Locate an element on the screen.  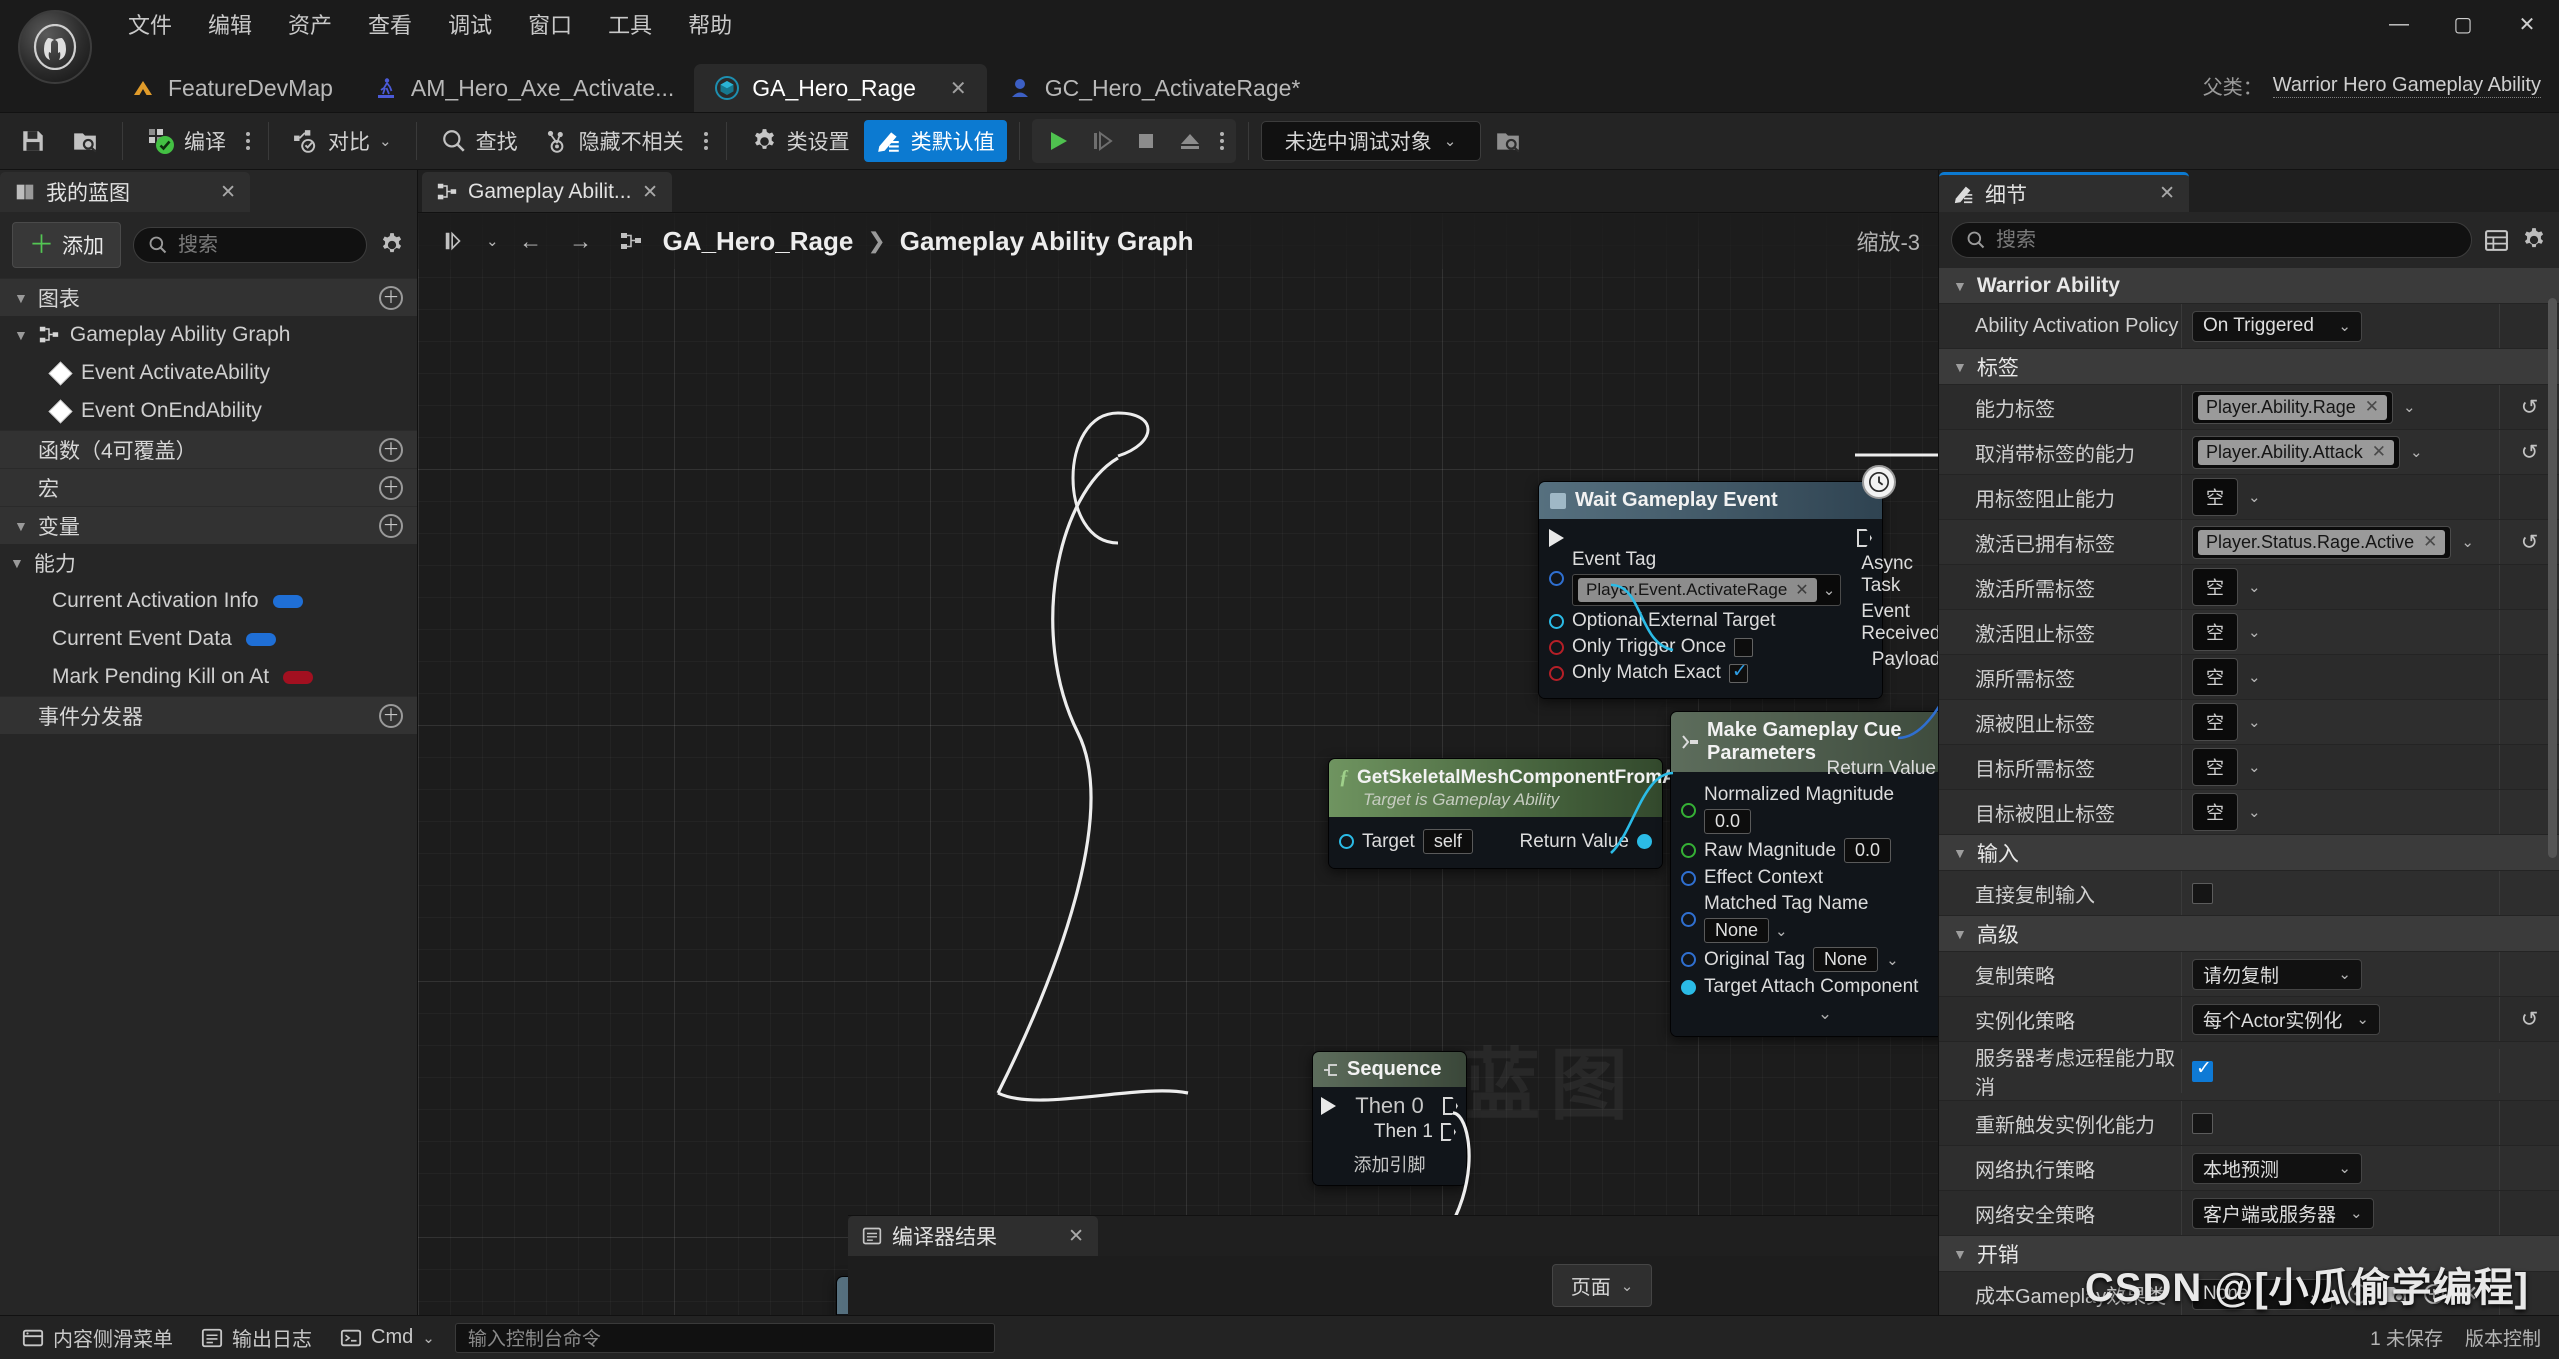
section-variables: ▼ 变量 ＋ is located at coordinates (208, 525).